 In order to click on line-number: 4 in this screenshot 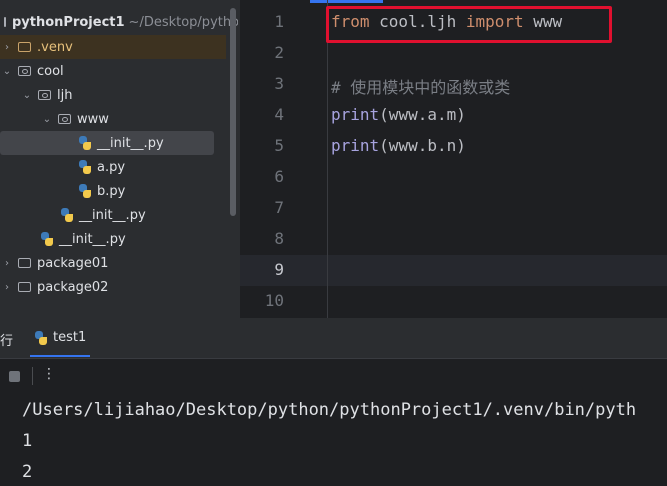, I will do `click(279, 114)`.